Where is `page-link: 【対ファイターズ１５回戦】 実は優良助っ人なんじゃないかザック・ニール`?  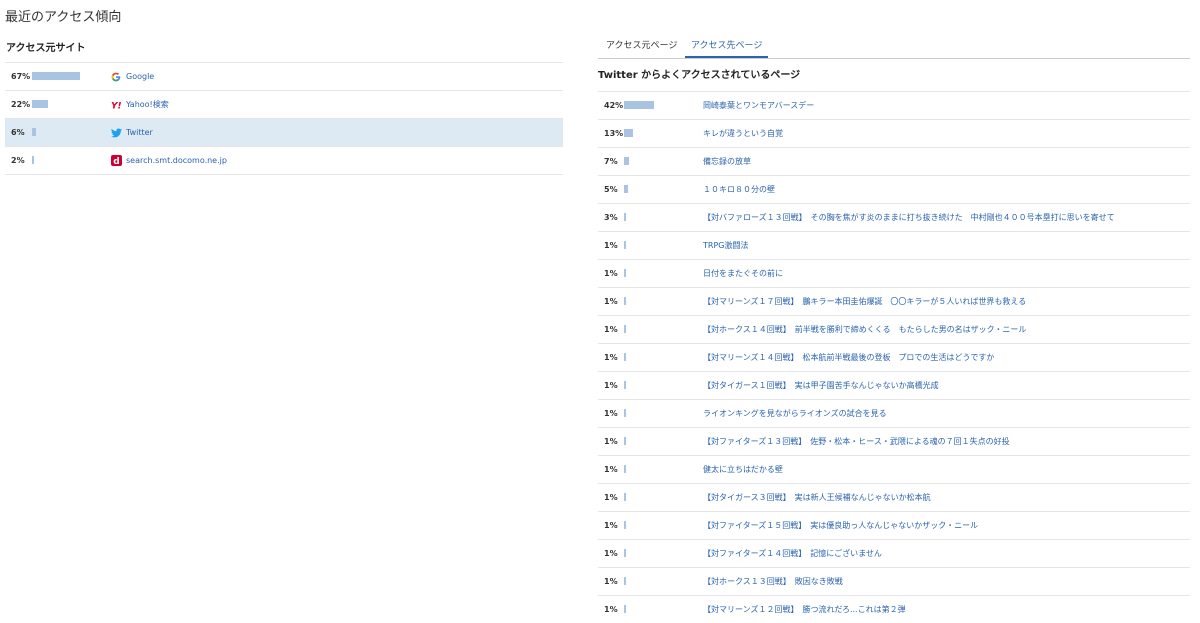
page-link: 【対ファイターズ１５回戦】 実は優良助っ人なんじゃないかザック・ニール is located at coordinates (840, 525).